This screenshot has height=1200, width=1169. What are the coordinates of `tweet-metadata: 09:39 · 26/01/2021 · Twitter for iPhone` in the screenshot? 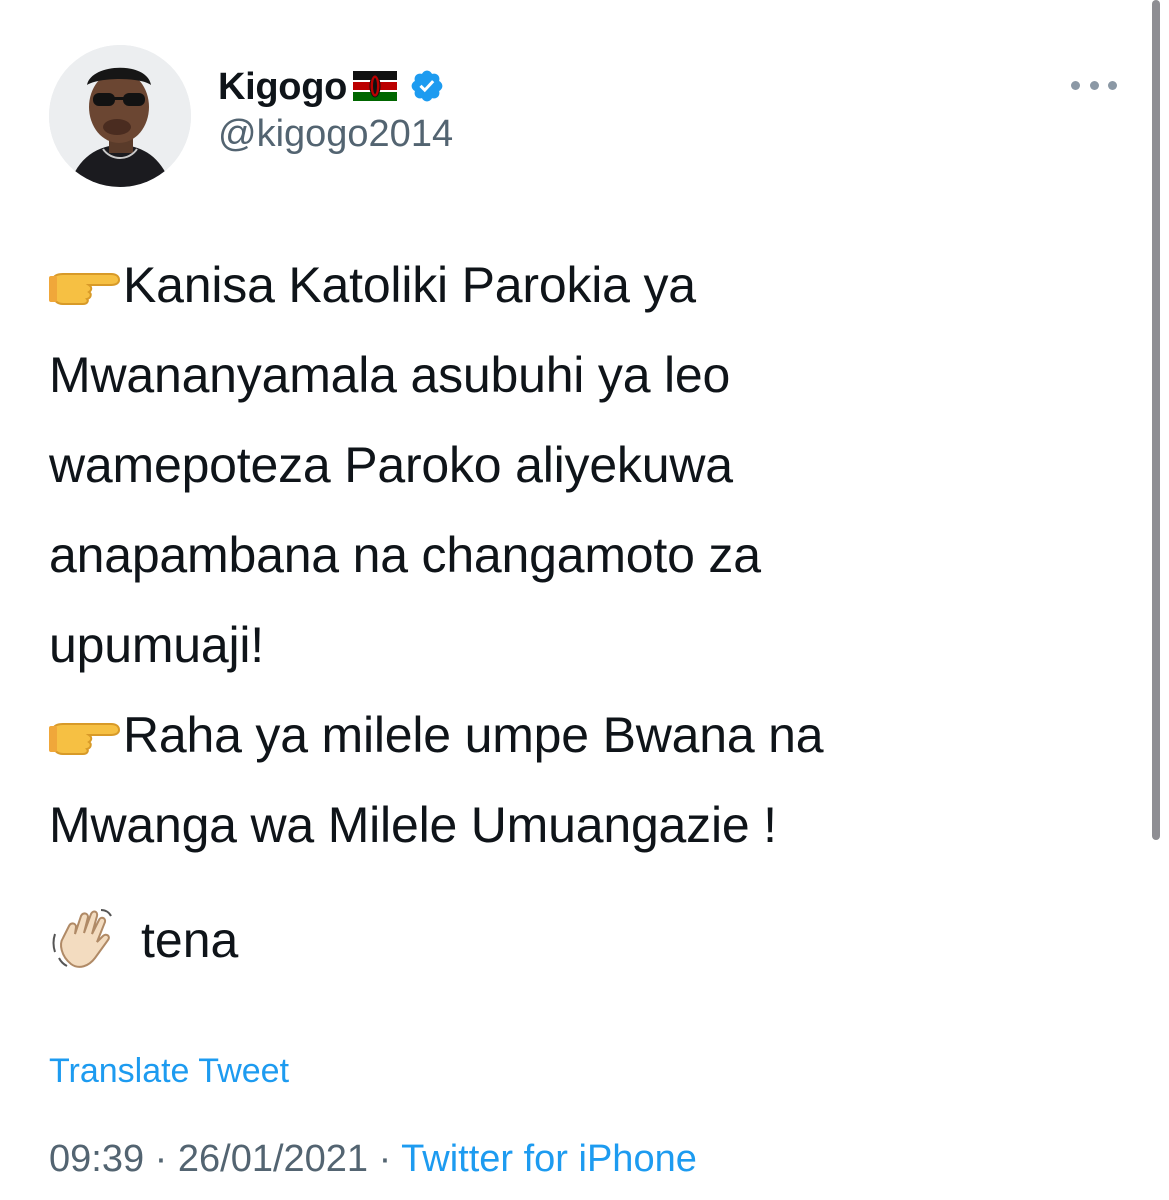 It's located at (373, 1159).